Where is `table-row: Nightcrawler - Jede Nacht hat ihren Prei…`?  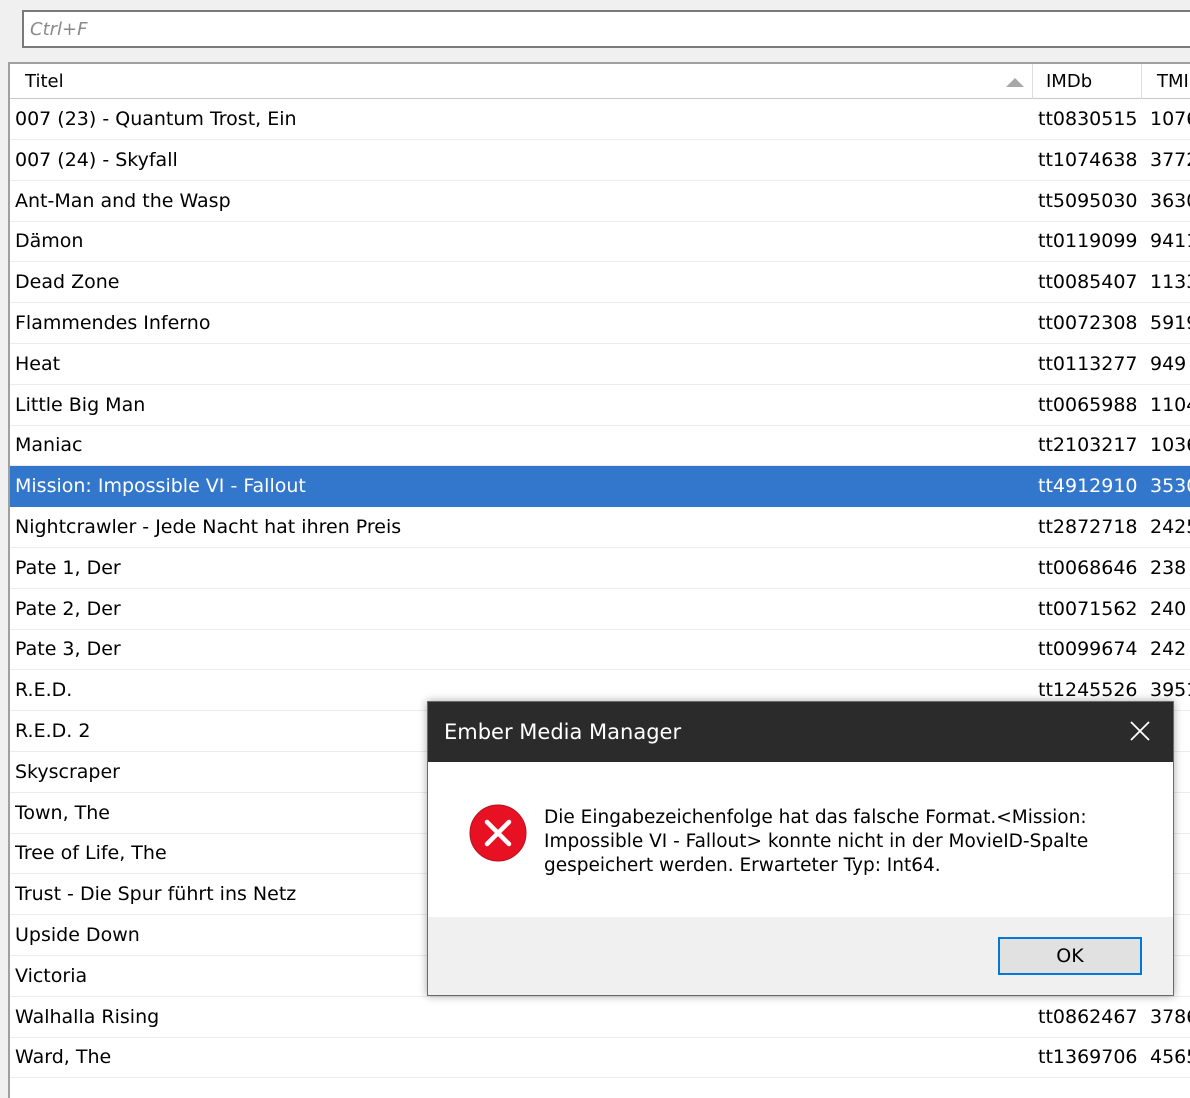 table-row: Nightcrawler - Jede Nacht hat ihren Prei… is located at coordinates (600, 527).